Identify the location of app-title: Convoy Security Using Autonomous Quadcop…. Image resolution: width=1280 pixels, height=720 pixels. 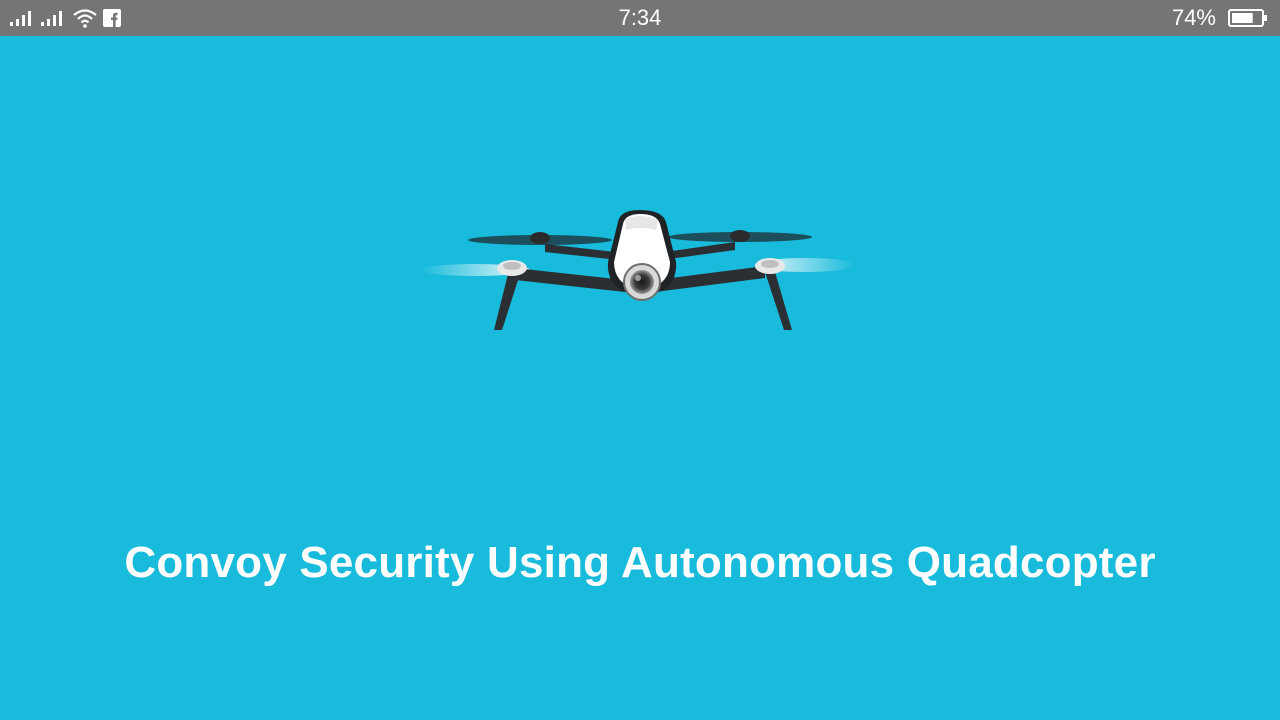
(640, 562).